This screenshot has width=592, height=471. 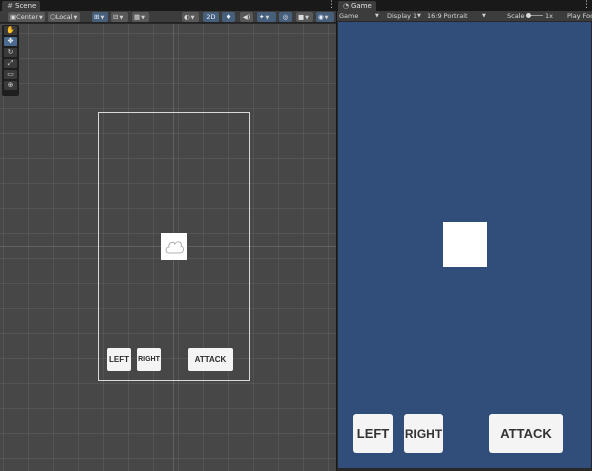 I want to click on scene-right-label: RIGHT, so click(x=149, y=359).